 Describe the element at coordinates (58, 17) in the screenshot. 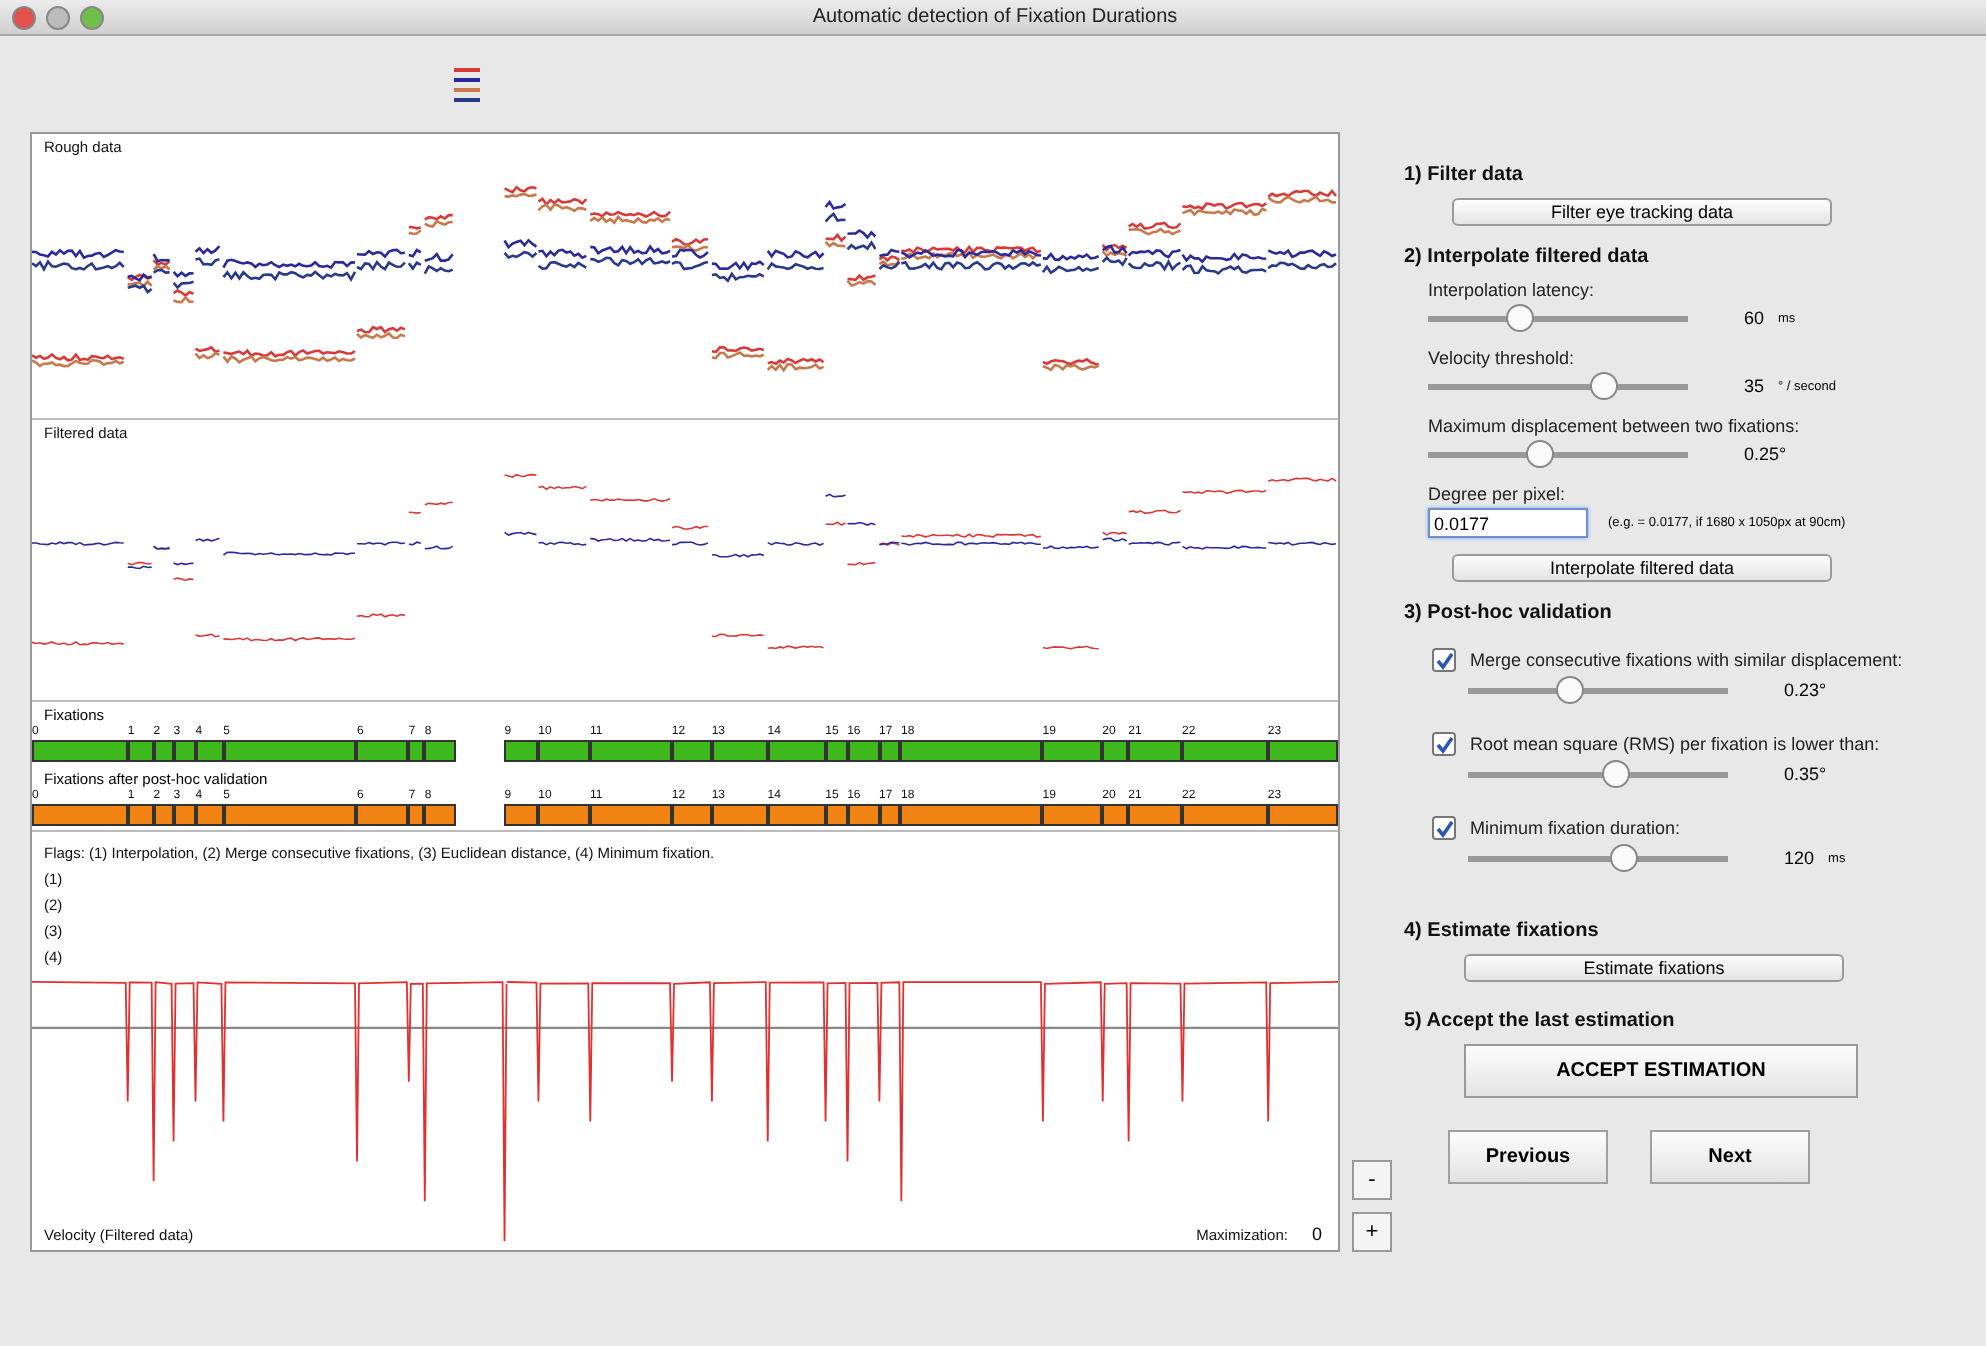

I see `window-minimize-button` at that location.